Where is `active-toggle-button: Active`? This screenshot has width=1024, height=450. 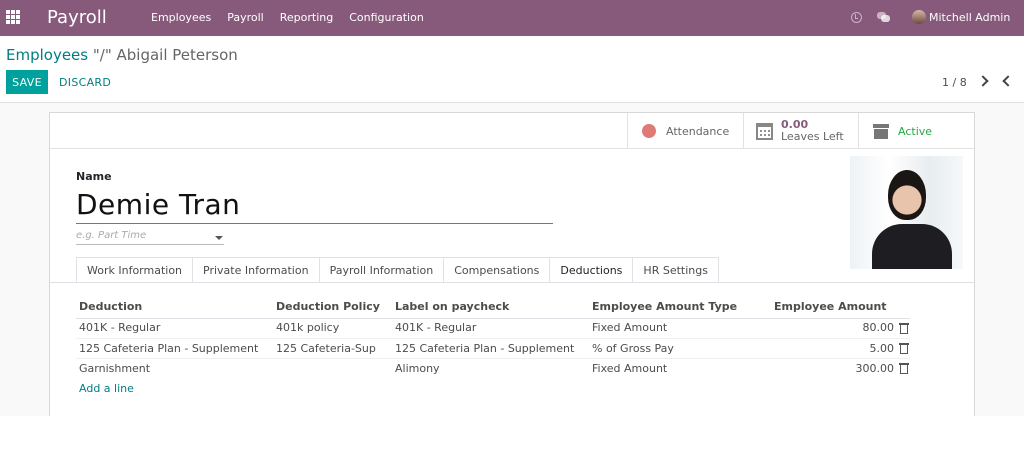 active-toggle-button: Active is located at coordinates (916, 131).